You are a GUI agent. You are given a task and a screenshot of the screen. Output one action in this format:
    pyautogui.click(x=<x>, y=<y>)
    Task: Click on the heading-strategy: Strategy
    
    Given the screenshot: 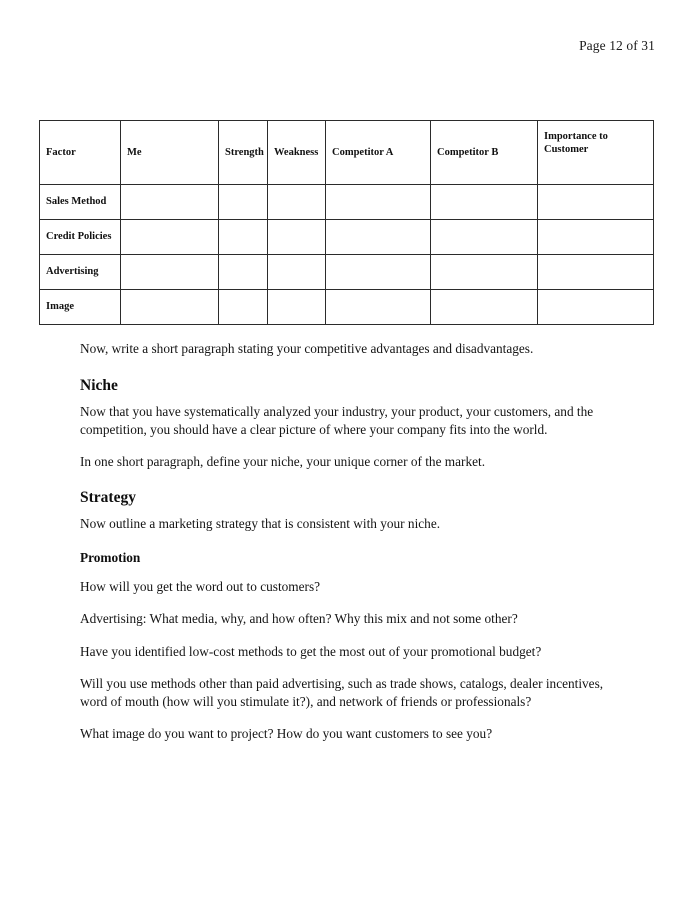 What is the action you would take?
    pyautogui.click(x=108, y=498)
    